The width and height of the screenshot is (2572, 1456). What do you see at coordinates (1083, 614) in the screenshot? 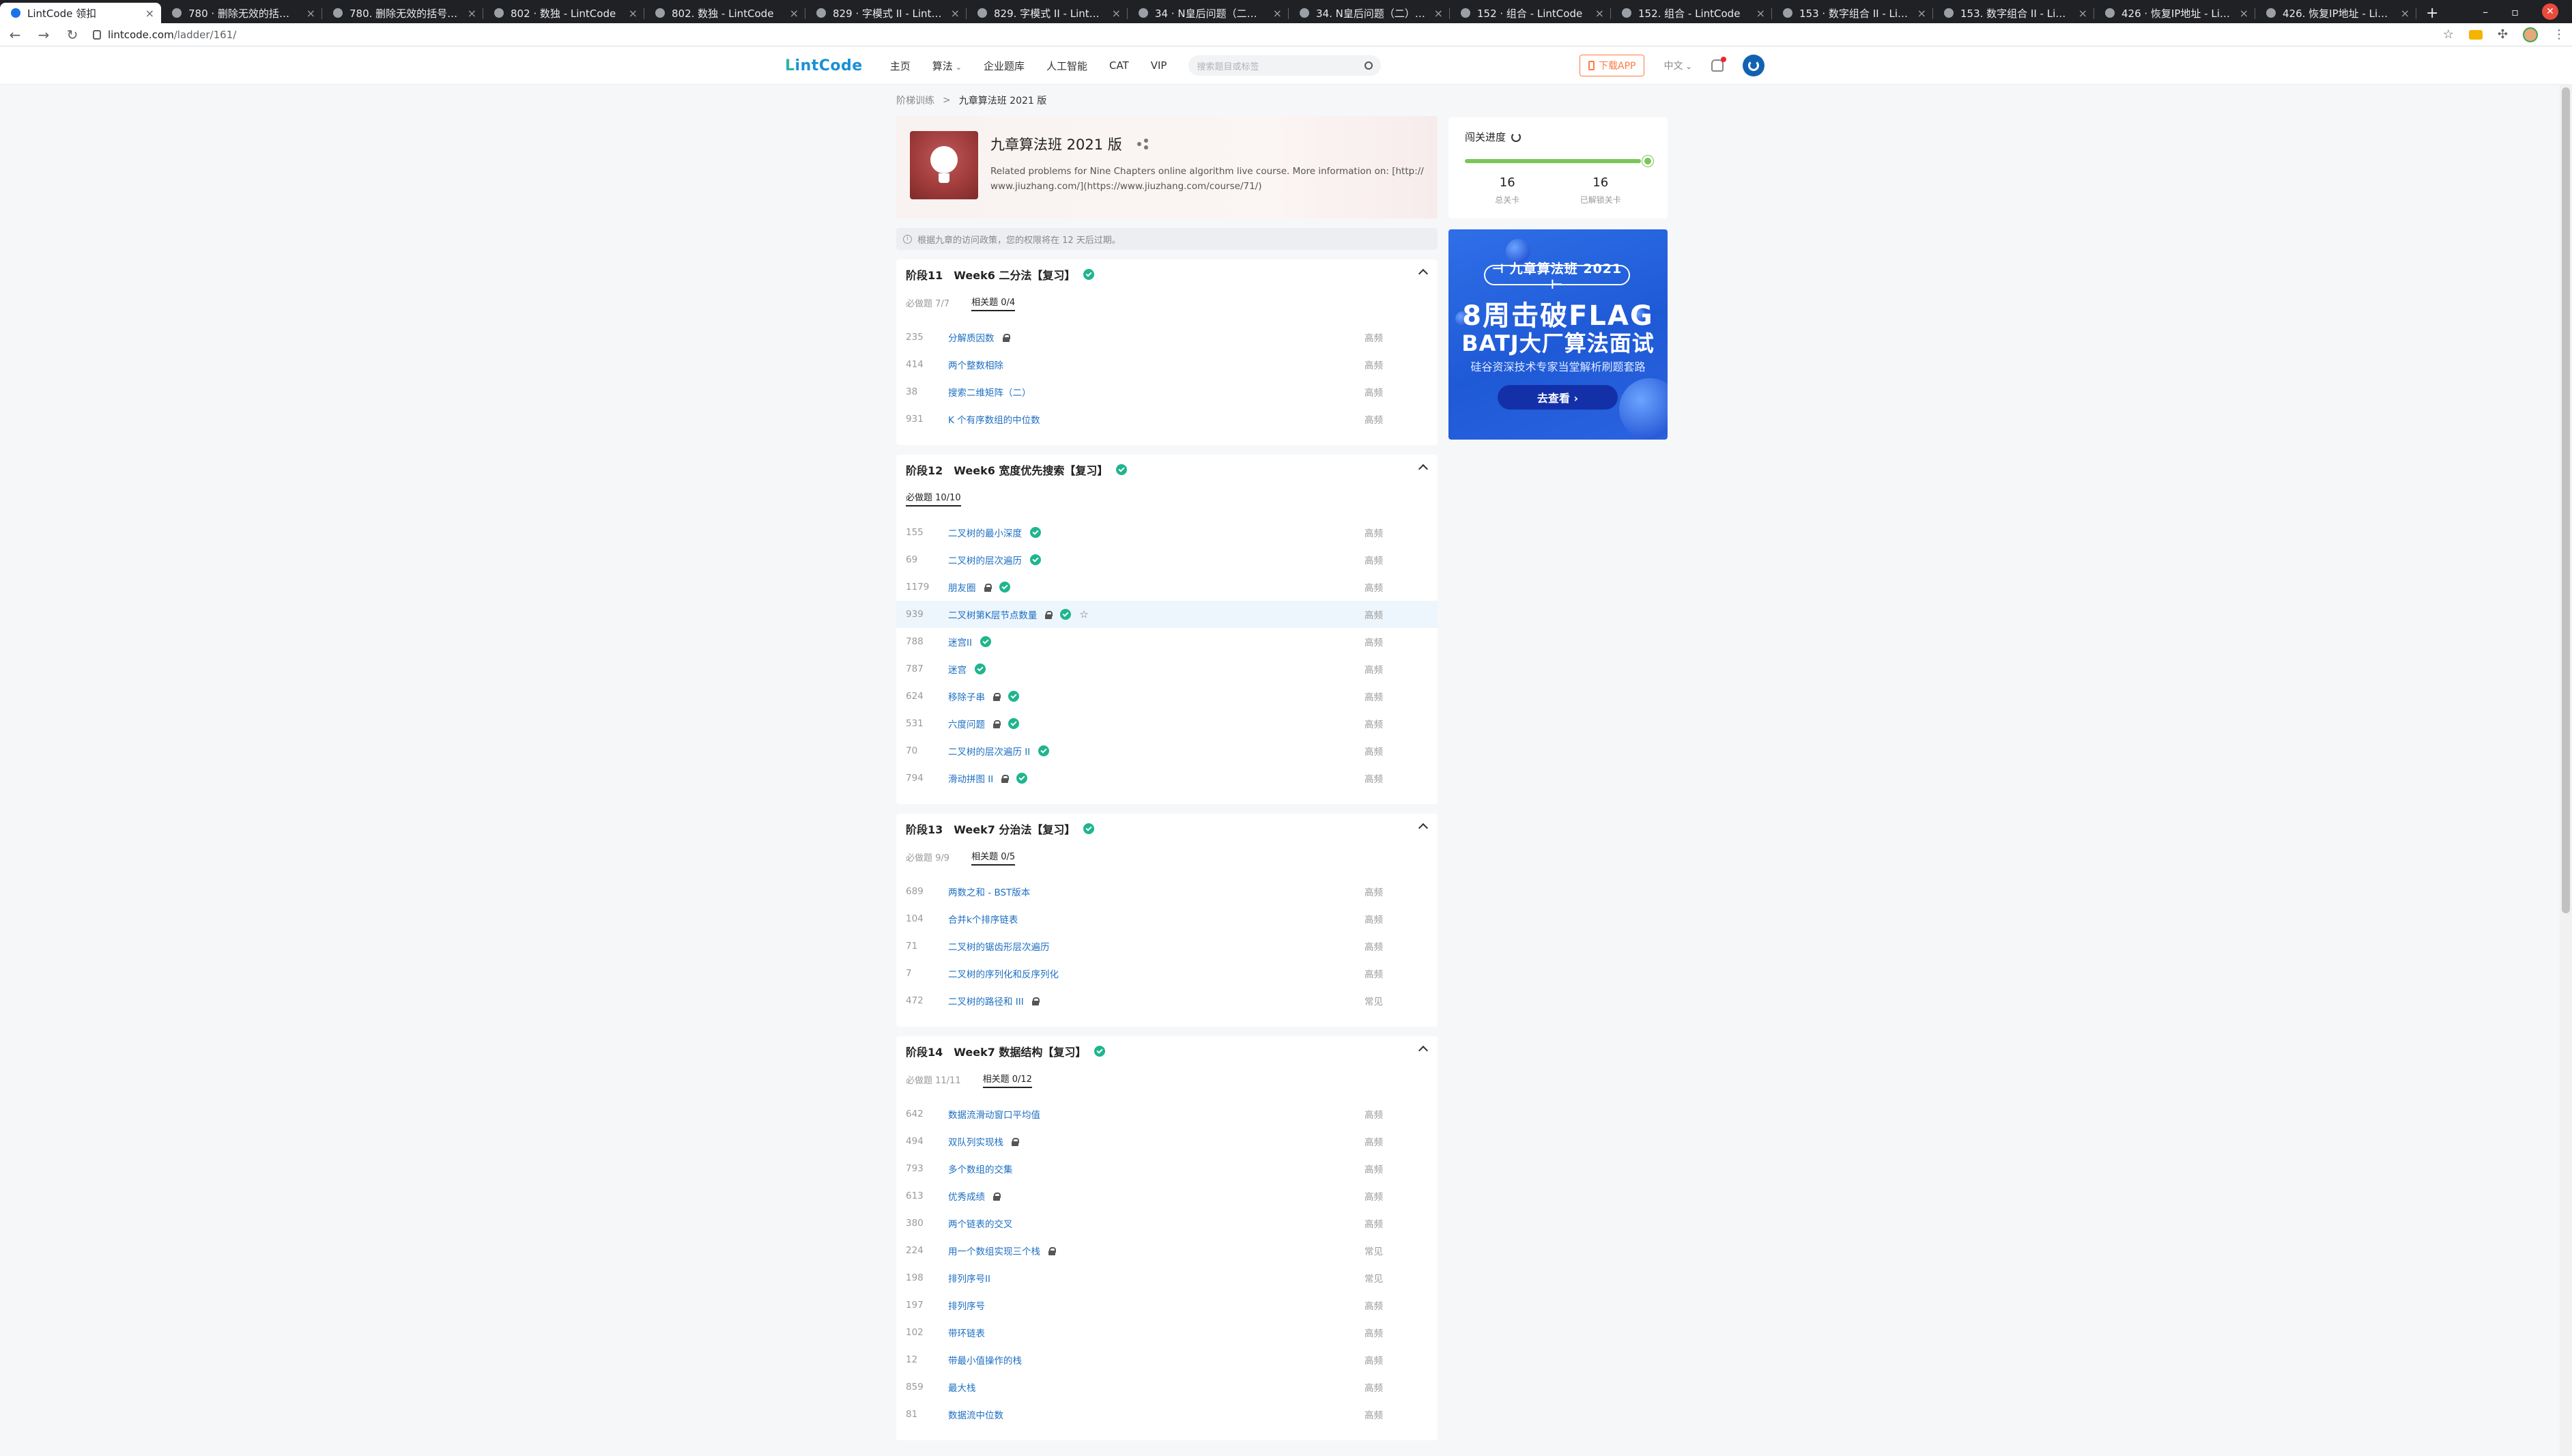
I see `favorite-star-icon: ☆` at bounding box center [1083, 614].